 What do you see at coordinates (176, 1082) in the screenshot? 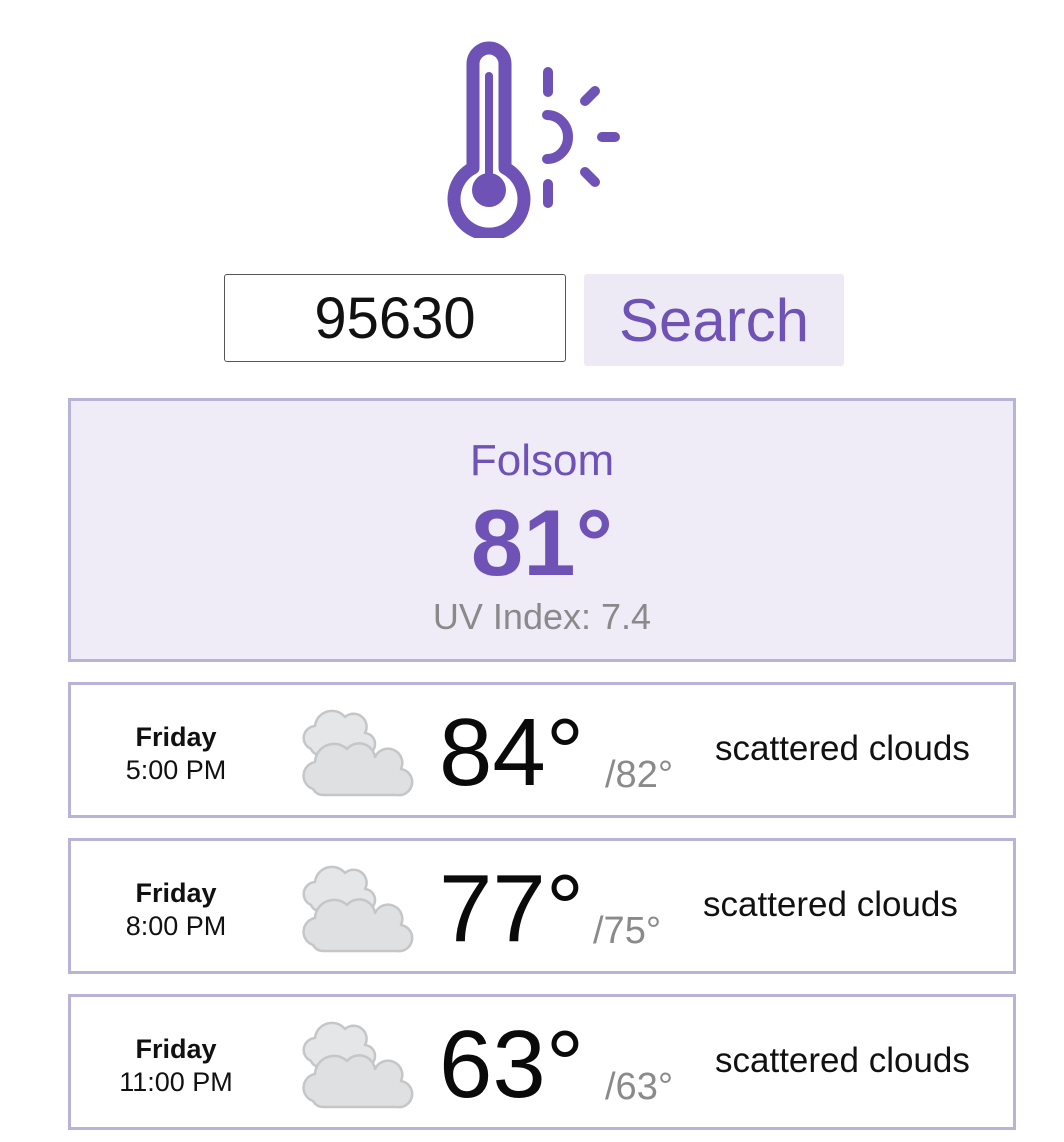
I see `forecast-time: 11:00 PM` at bounding box center [176, 1082].